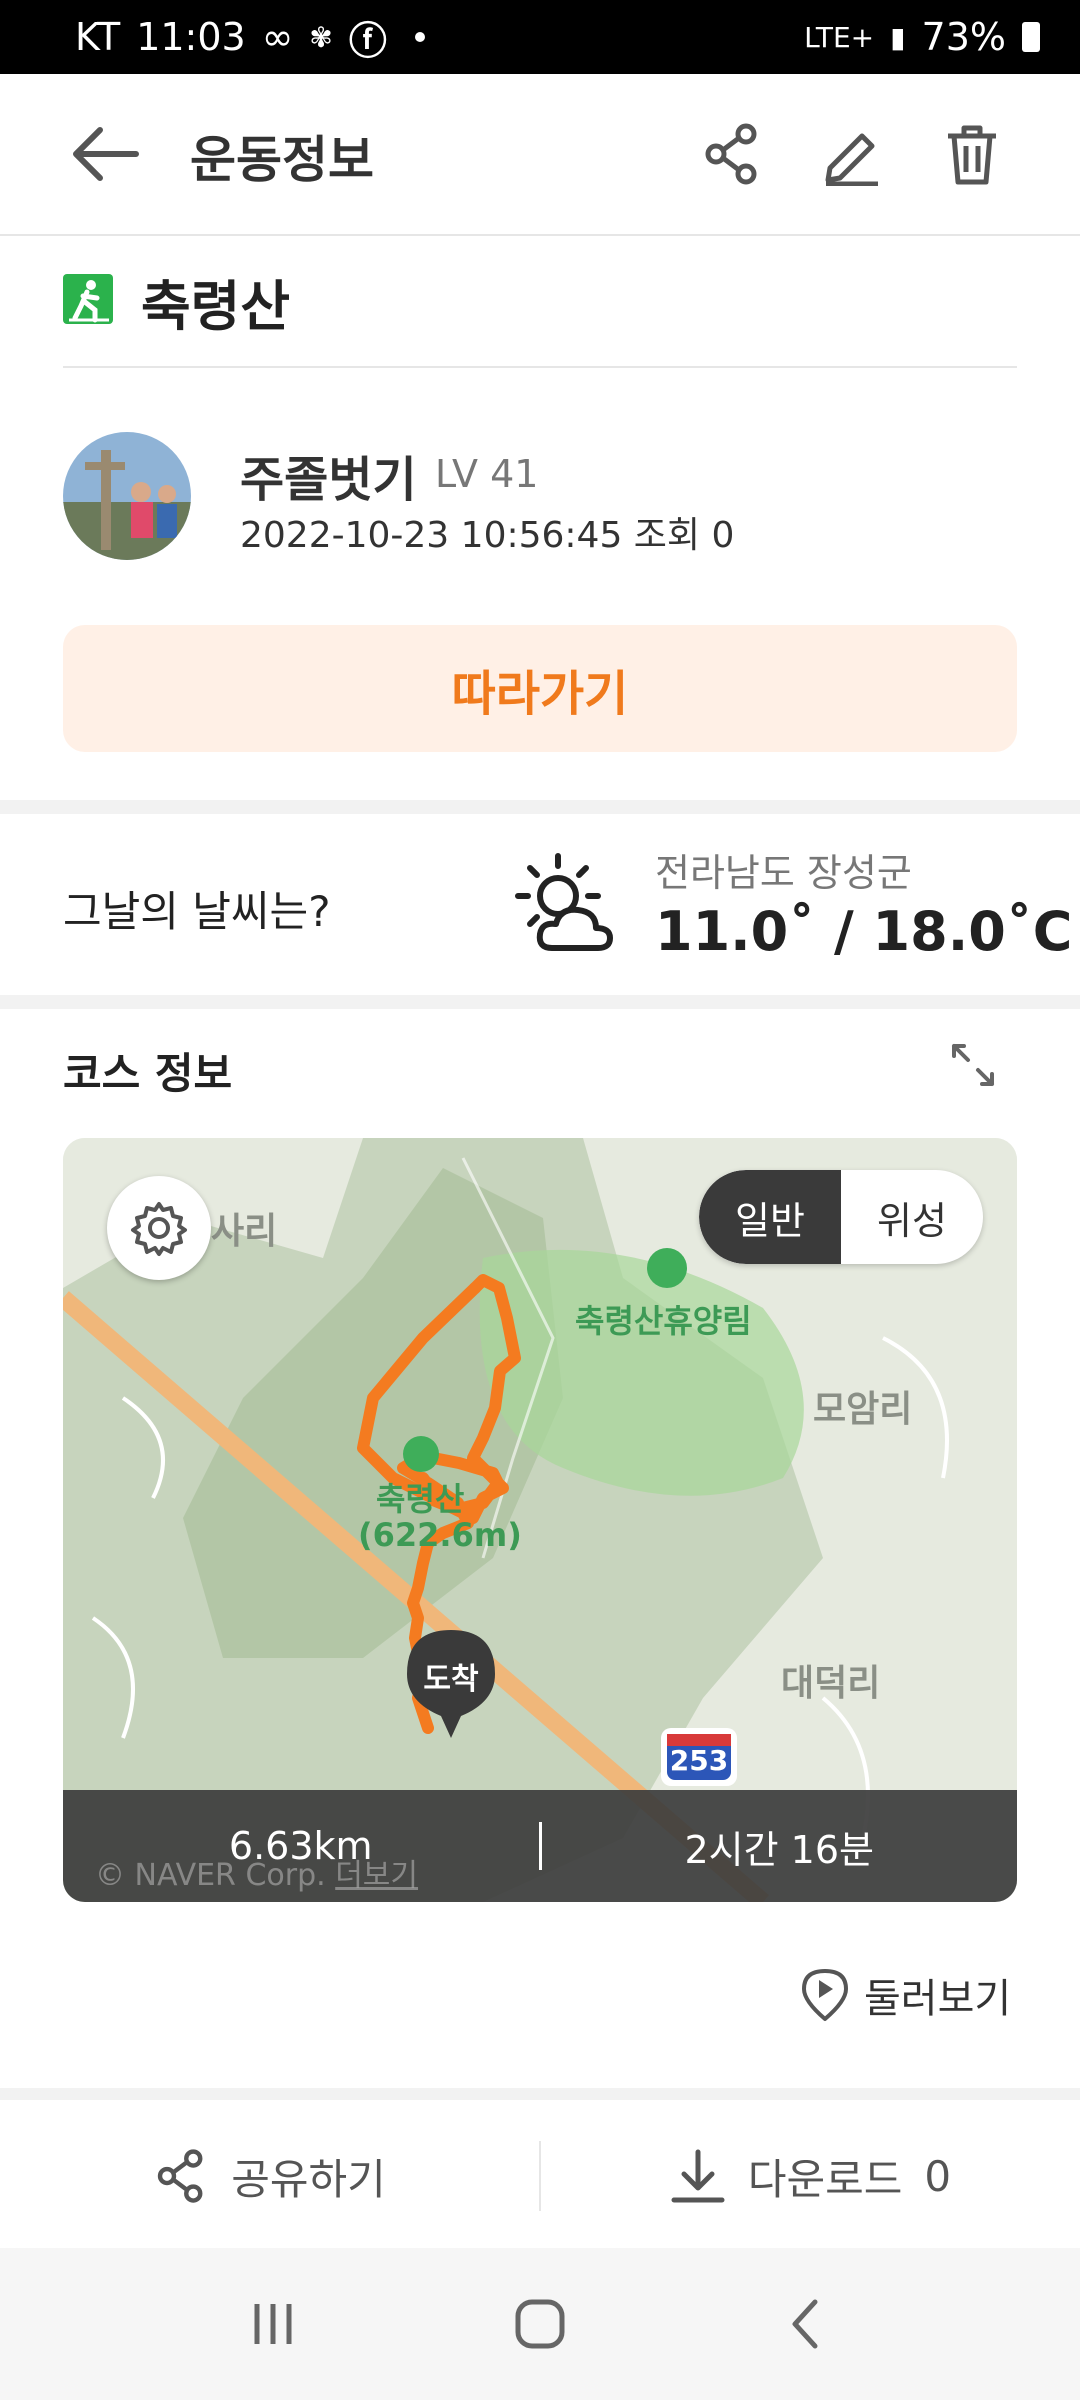 This screenshot has height=2400, width=1080. I want to click on tour-button-label: 둘러보기, so click(938, 1999).